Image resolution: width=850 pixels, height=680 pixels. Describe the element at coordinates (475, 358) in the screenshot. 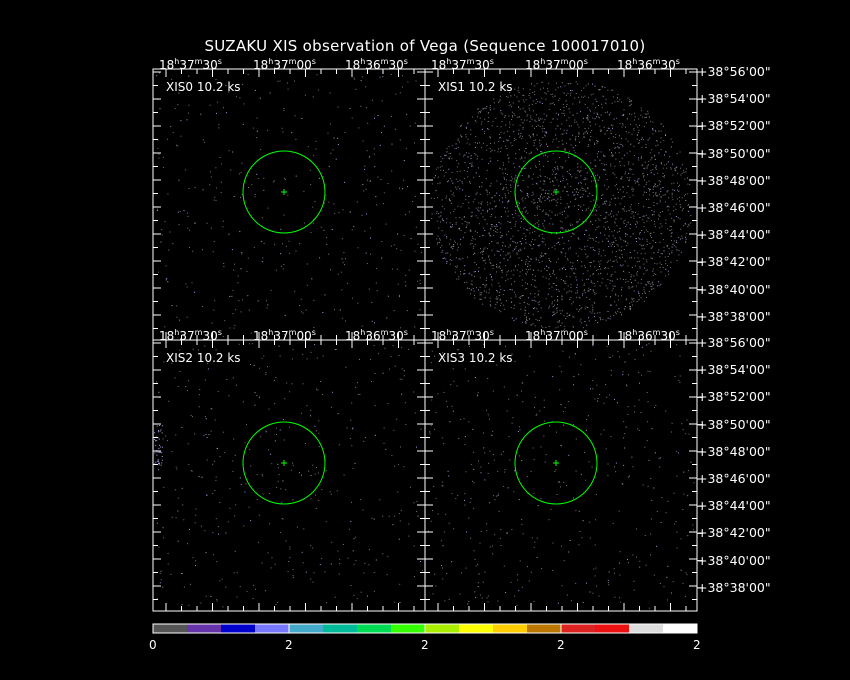

I see `panel-label-xis3: XIS3 10.2 ks` at that location.